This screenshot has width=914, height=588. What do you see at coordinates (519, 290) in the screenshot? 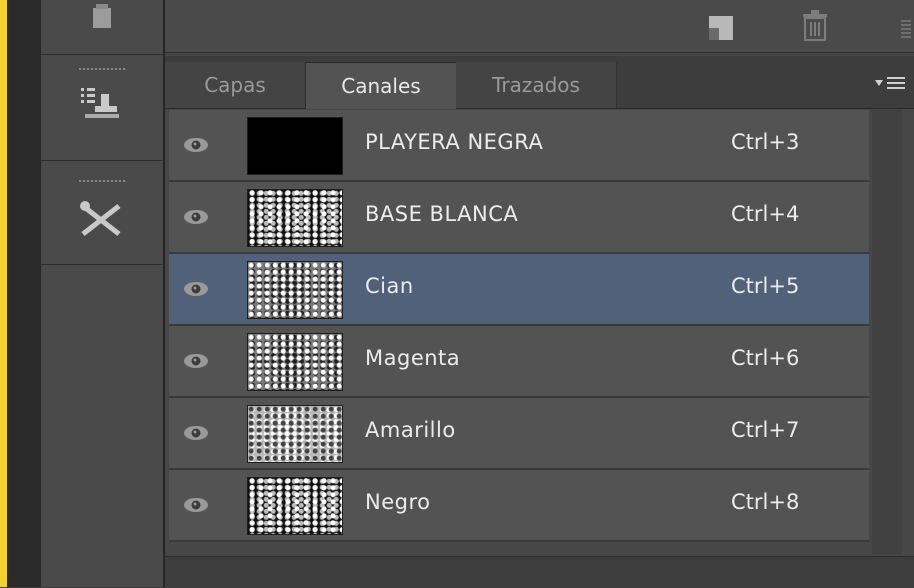
I see `channel-row: Cian Ctrl+5` at bounding box center [519, 290].